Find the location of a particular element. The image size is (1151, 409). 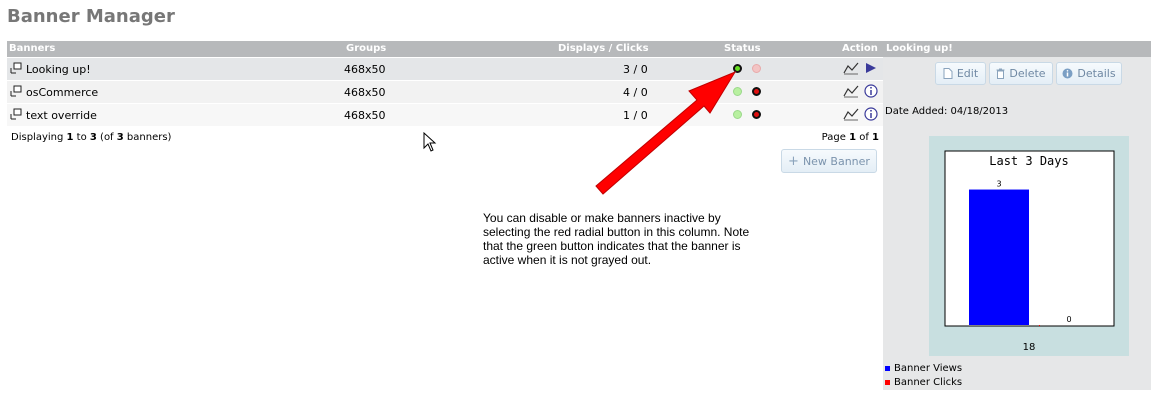

delete-label: Delete is located at coordinates (1027, 73).